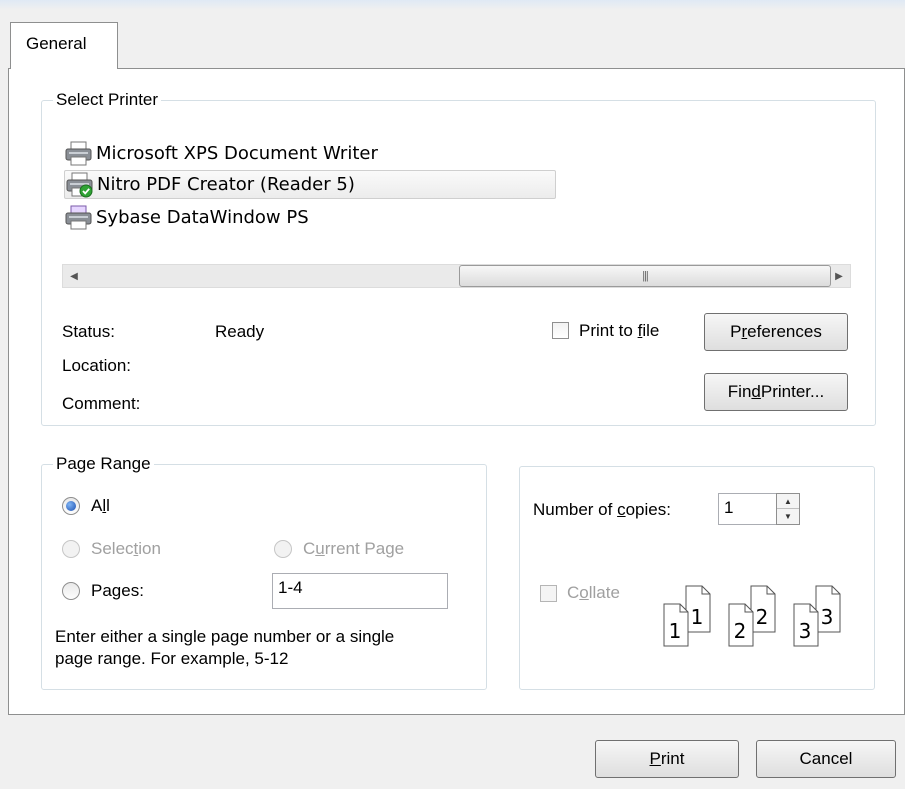 This screenshot has width=905, height=789. I want to click on printer-item-xps: Microsoft XPS Document Writer, so click(274, 153).